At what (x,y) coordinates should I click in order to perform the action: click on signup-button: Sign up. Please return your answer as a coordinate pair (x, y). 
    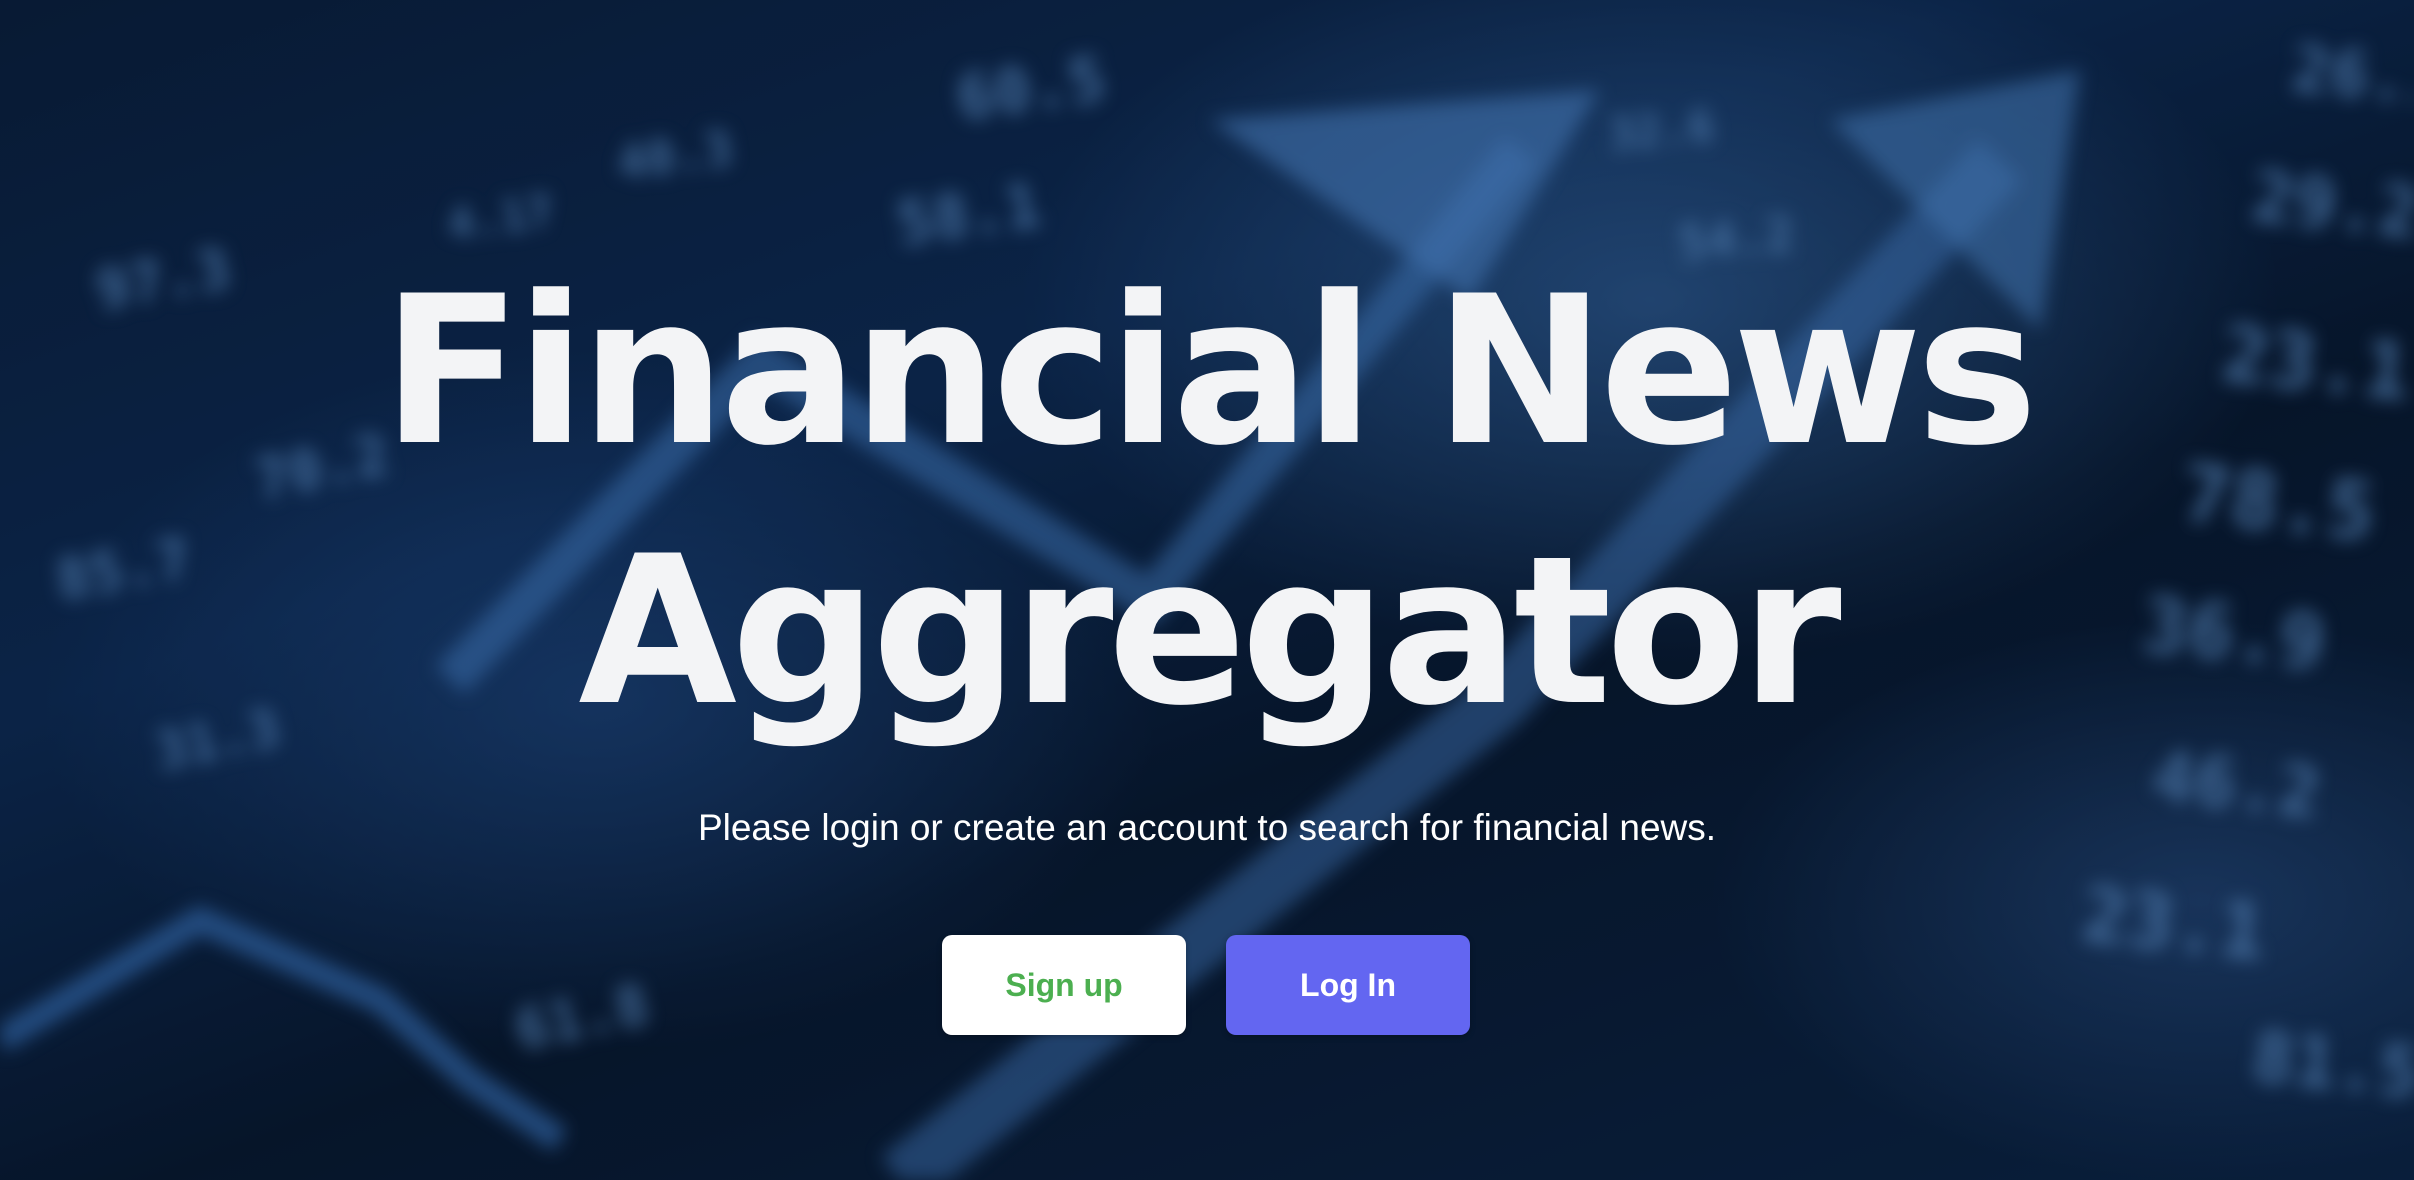
    Looking at the image, I should click on (1064, 985).